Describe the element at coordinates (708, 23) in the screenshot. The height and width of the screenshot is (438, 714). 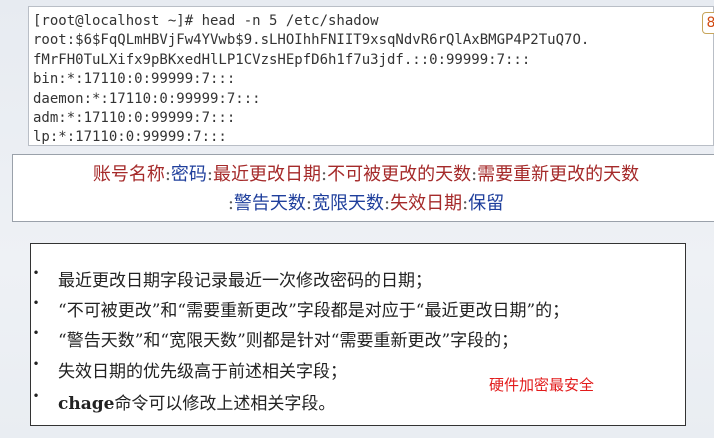
I see `corner-tab: 8` at that location.